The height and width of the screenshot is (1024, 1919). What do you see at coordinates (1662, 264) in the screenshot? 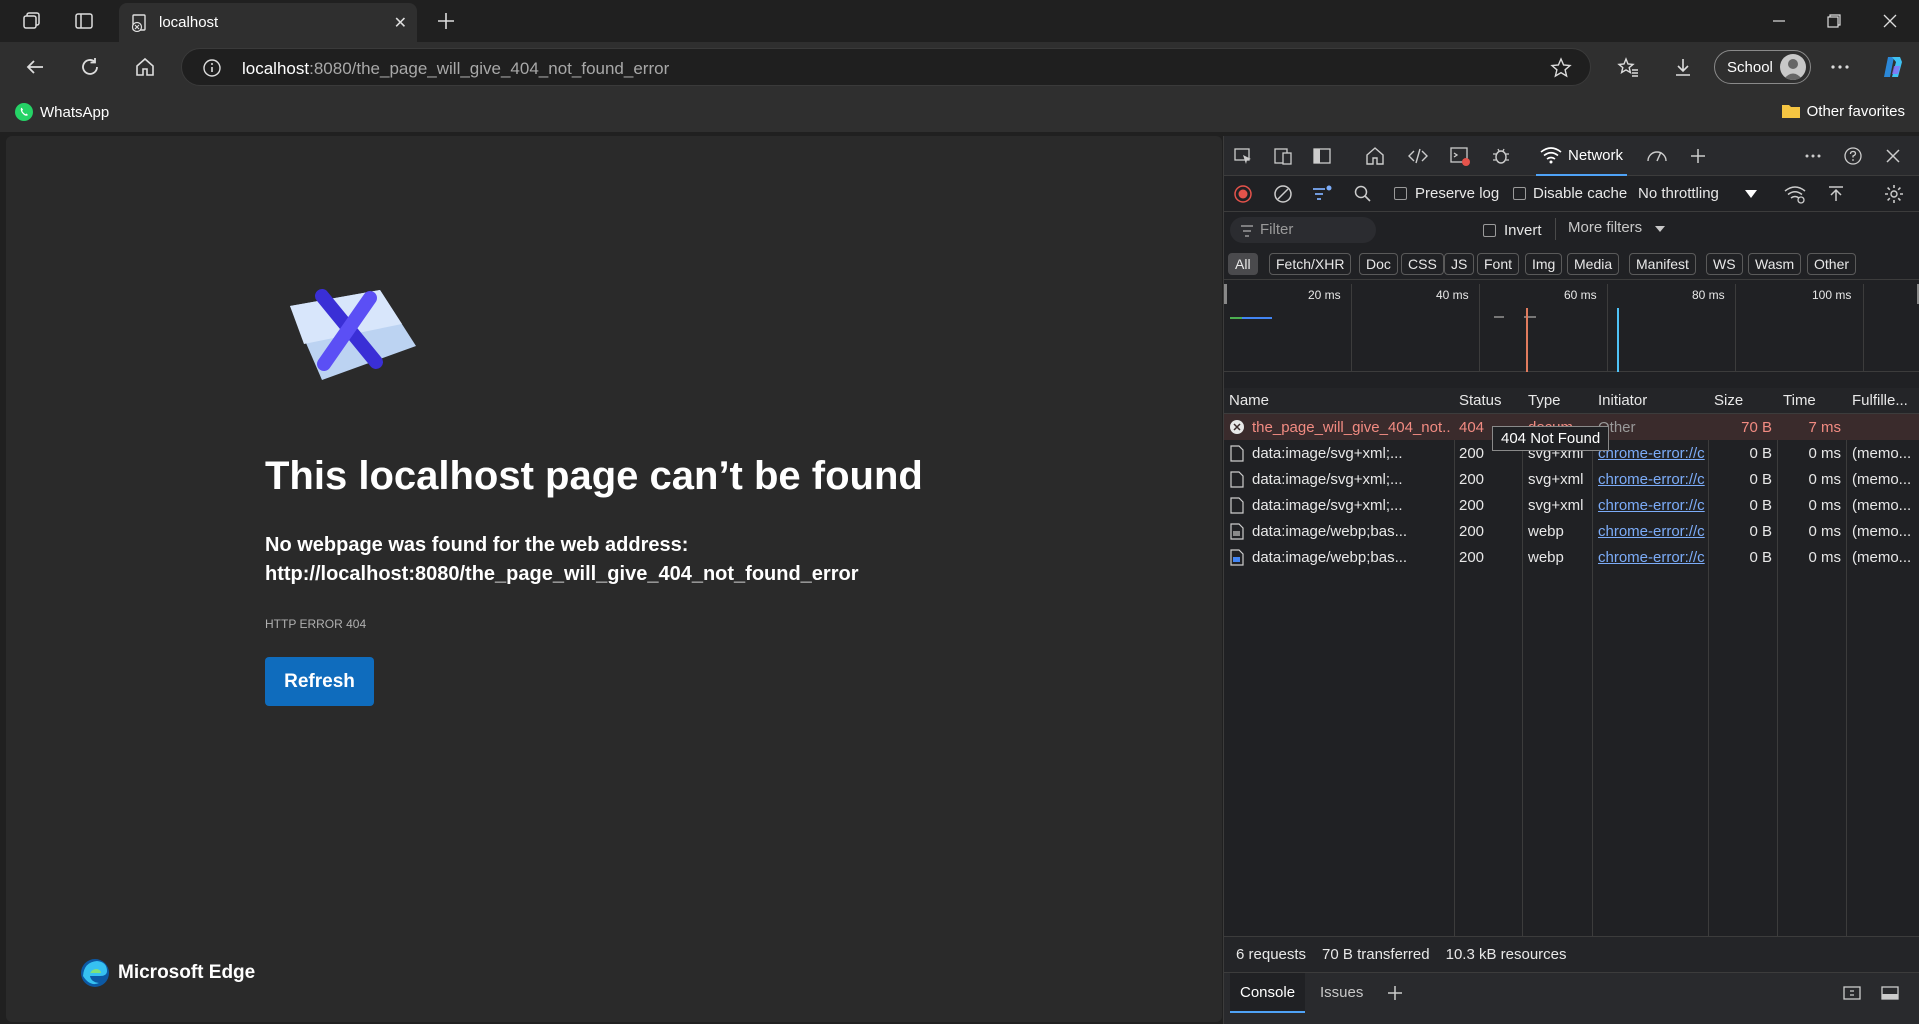
I see `type-filter-manifest: Manifest` at bounding box center [1662, 264].